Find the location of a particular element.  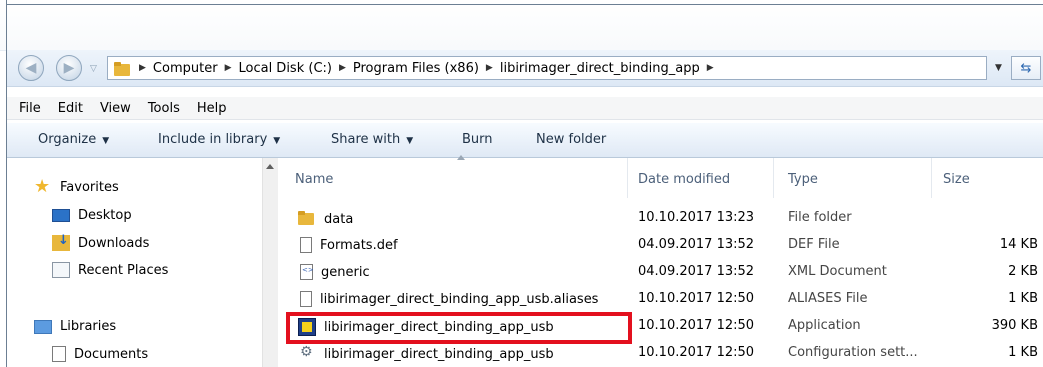

file-row: data 10.10.2017 13:23 File folder is located at coordinates (660, 218).